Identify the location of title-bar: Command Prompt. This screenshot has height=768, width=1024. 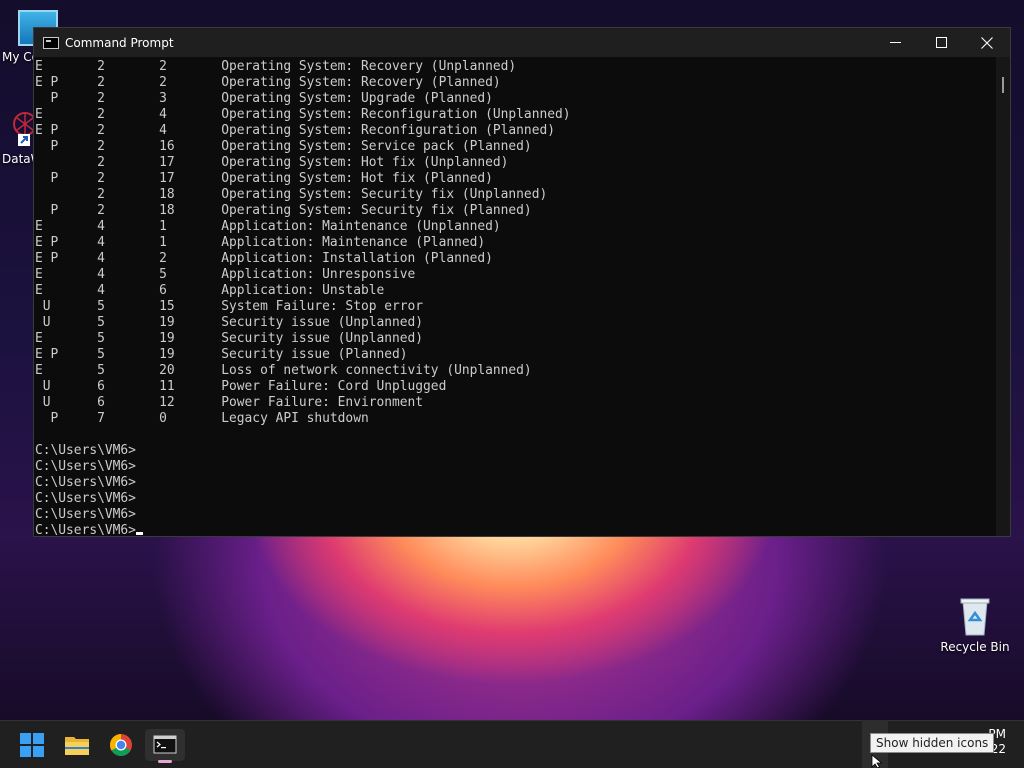
(522, 42).